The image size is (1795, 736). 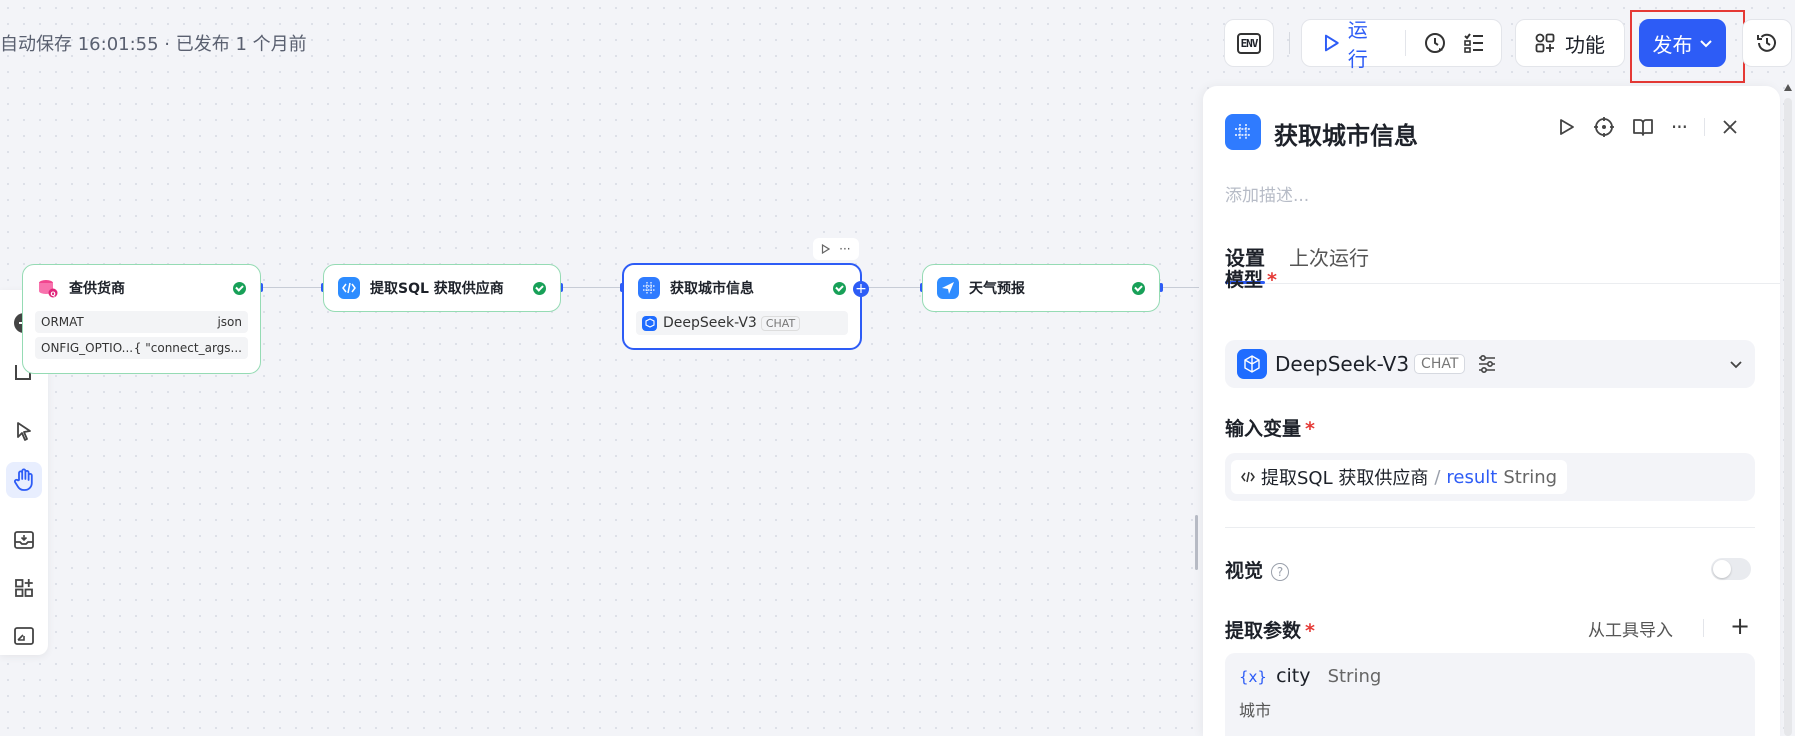 I want to click on variable-type: String, so click(x=1530, y=477).